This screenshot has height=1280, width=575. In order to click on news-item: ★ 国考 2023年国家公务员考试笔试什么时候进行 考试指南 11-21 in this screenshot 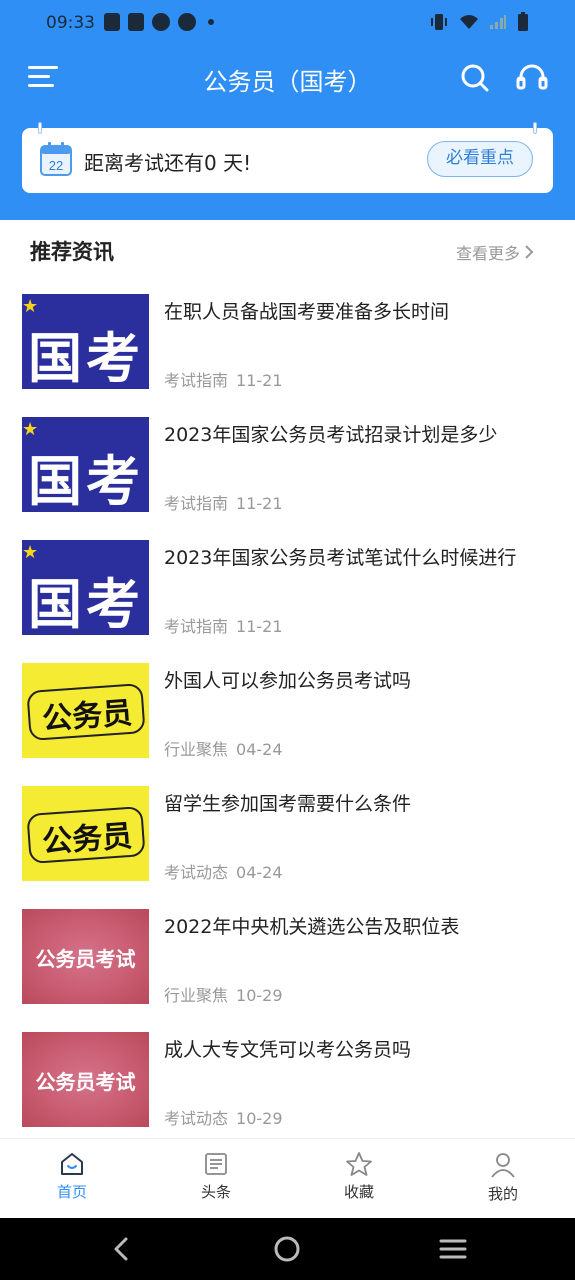, I will do `click(287, 588)`.